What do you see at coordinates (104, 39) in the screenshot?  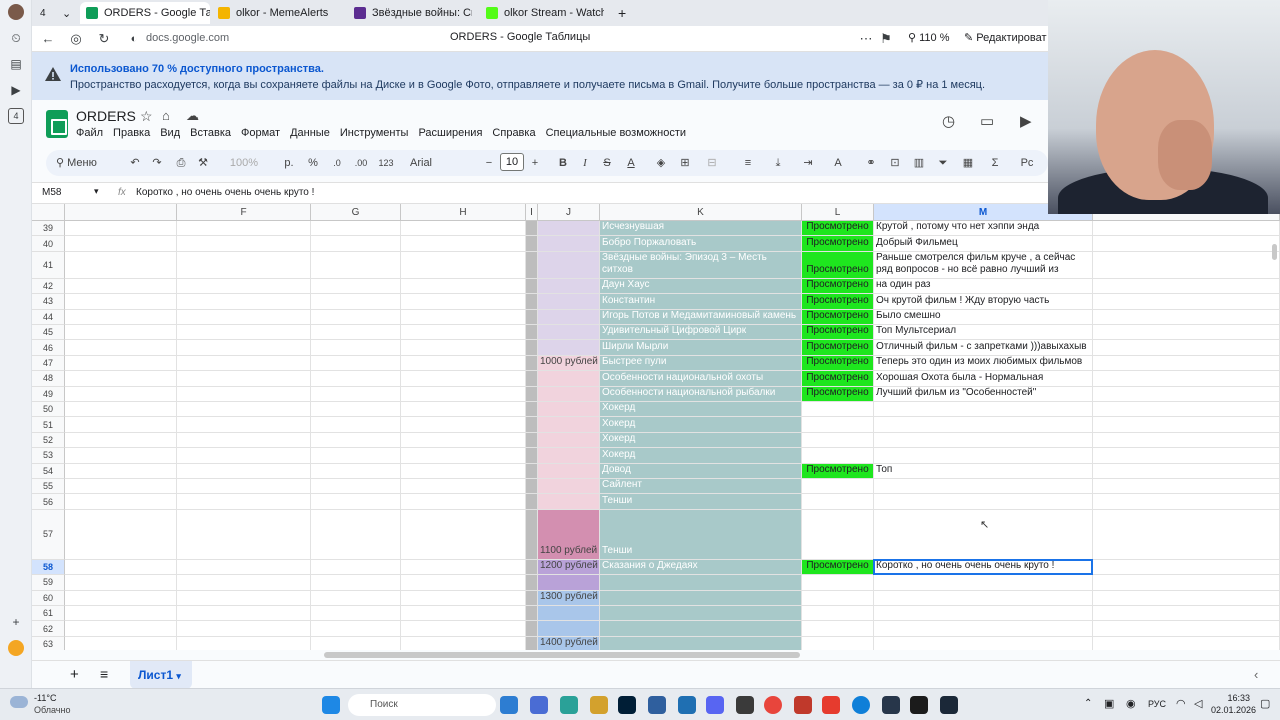 I see `reload-icon: ↻` at bounding box center [104, 39].